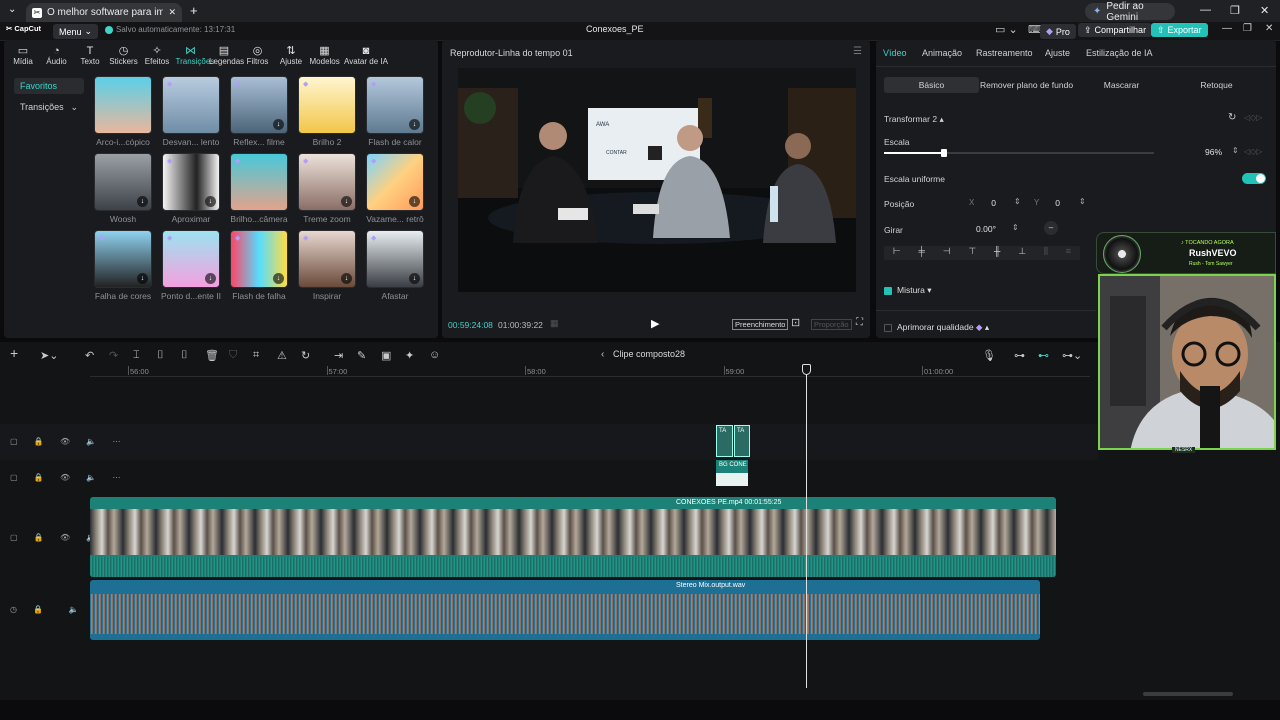  What do you see at coordinates (831, 324) in the screenshot?
I see `aspect-ratio-button: Proporção` at bounding box center [831, 324].